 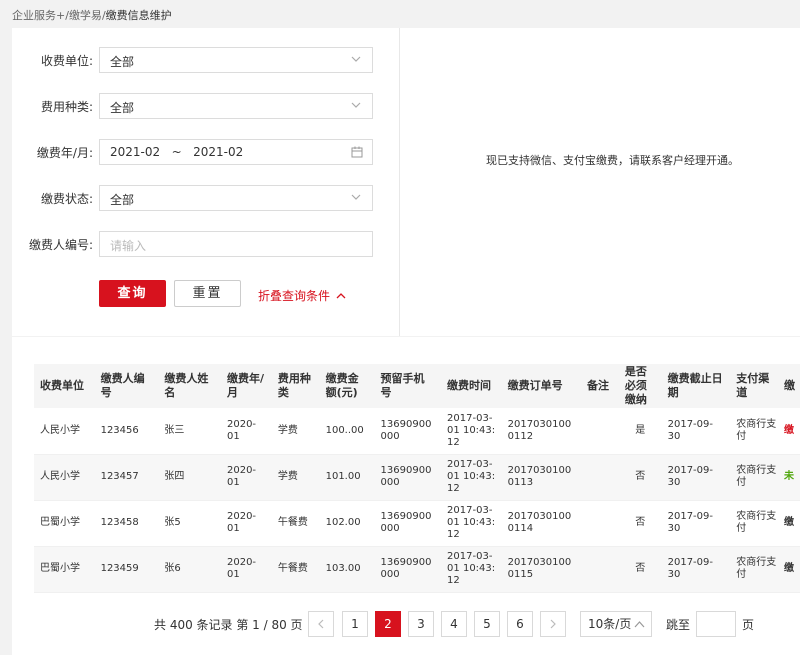 What do you see at coordinates (347, 477) in the screenshot?
I see `table-cell: 101.00` at bounding box center [347, 477].